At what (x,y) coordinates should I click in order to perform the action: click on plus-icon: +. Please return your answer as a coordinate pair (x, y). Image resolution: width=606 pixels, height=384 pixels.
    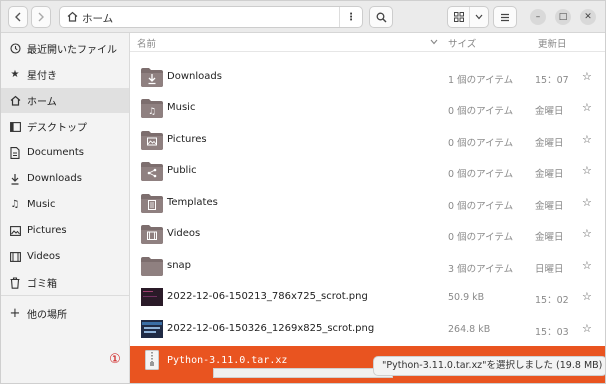
    Looking at the image, I should click on (15, 313).